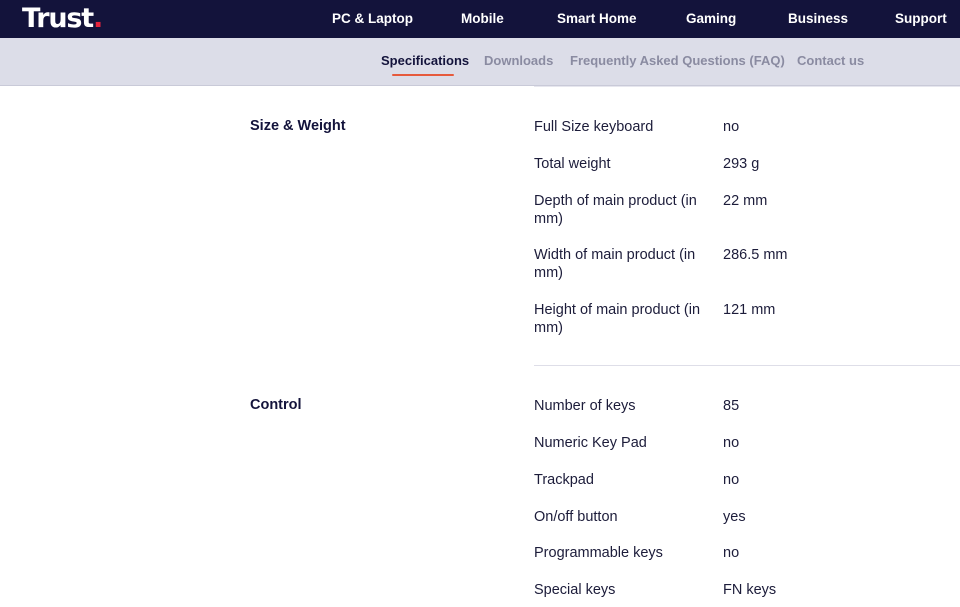  I want to click on active-tab-underline, so click(423, 75).